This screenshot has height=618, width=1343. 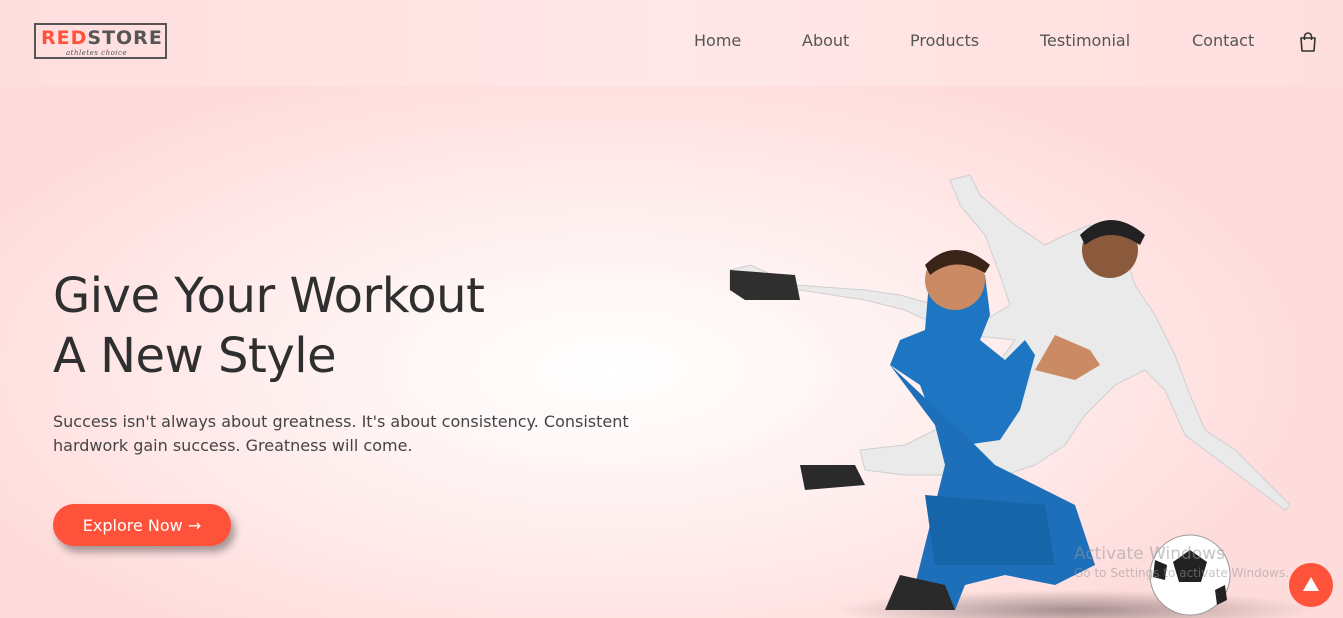 I want to click on watermark-title: Activate Windows, so click(x=1149, y=554).